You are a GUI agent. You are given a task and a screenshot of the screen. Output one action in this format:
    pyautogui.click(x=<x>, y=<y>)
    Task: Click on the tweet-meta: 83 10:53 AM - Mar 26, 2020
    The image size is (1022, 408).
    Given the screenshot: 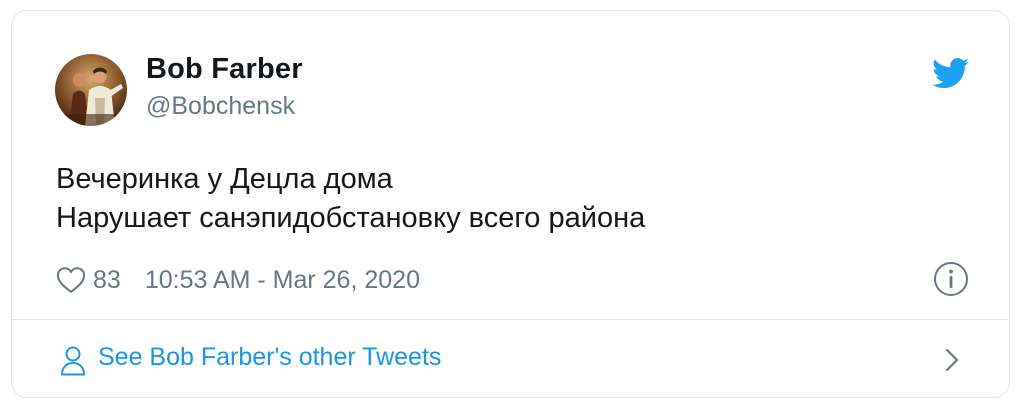 What is the action you would take?
    pyautogui.click(x=238, y=280)
    